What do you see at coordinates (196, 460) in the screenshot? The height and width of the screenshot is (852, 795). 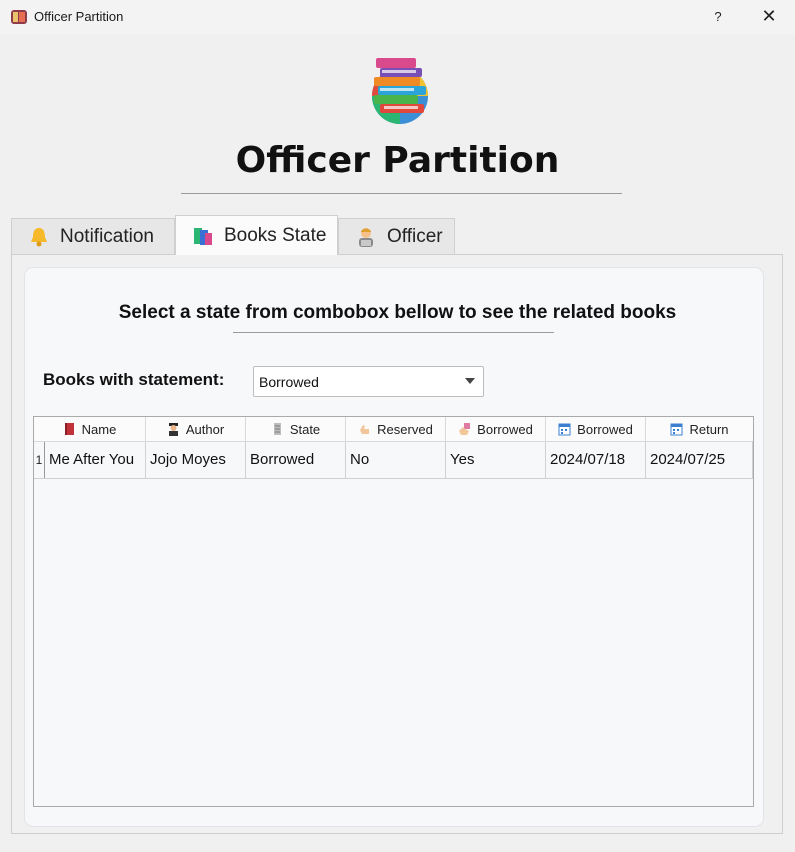 I see `cell-author: Jojo Moyes` at bounding box center [196, 460].